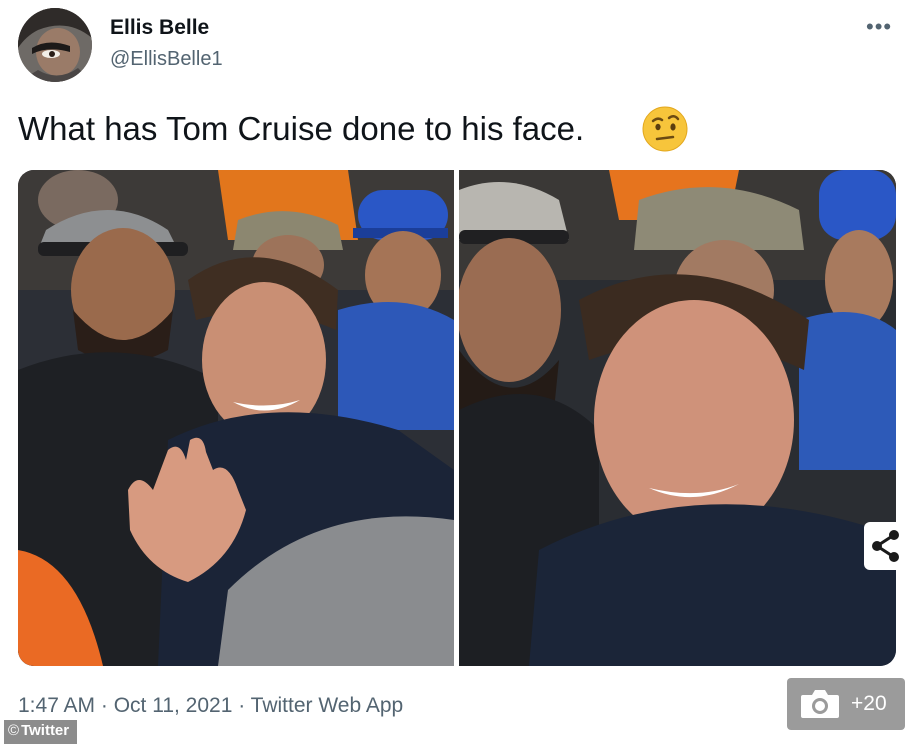  I want to click on image-credit: © Twitter, so click(41, 732).